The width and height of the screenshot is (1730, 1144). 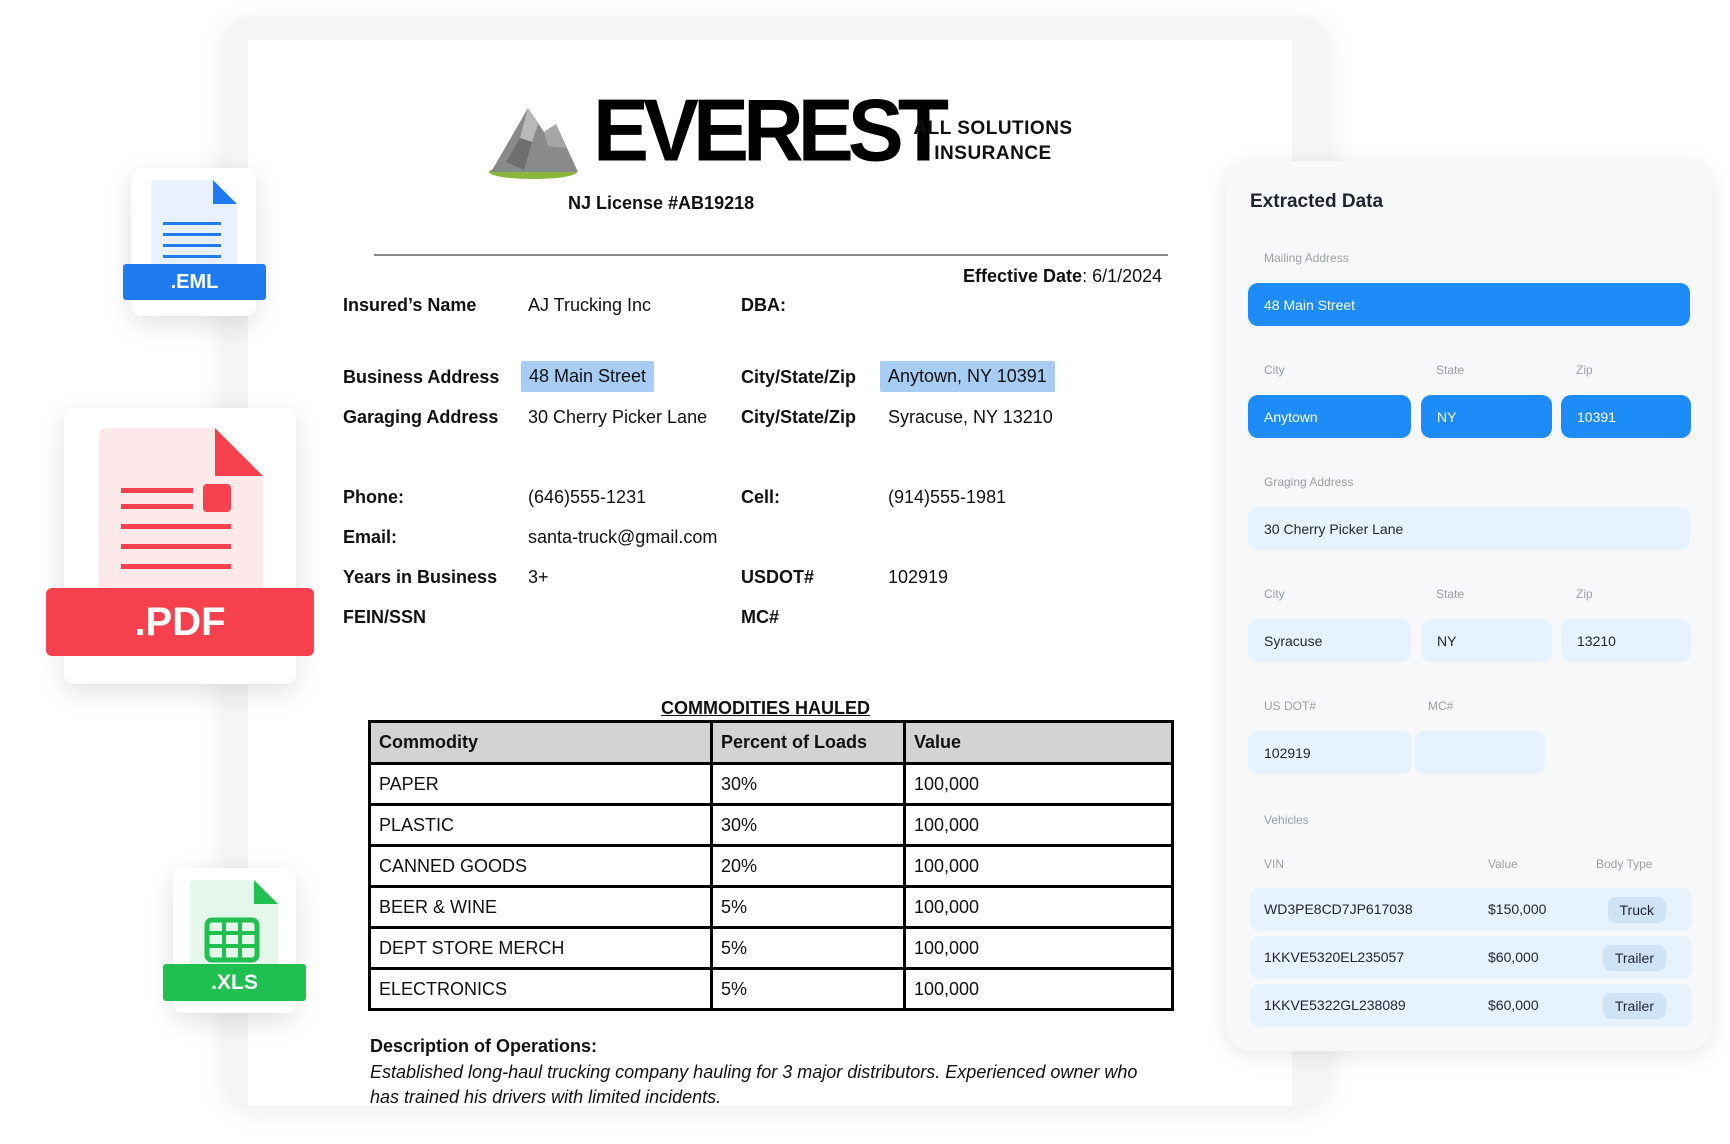 What do you see at coordinates (1503, 864) in the screenshot?
I see `value-column-header: Value` at bounding box center [1503, 864].